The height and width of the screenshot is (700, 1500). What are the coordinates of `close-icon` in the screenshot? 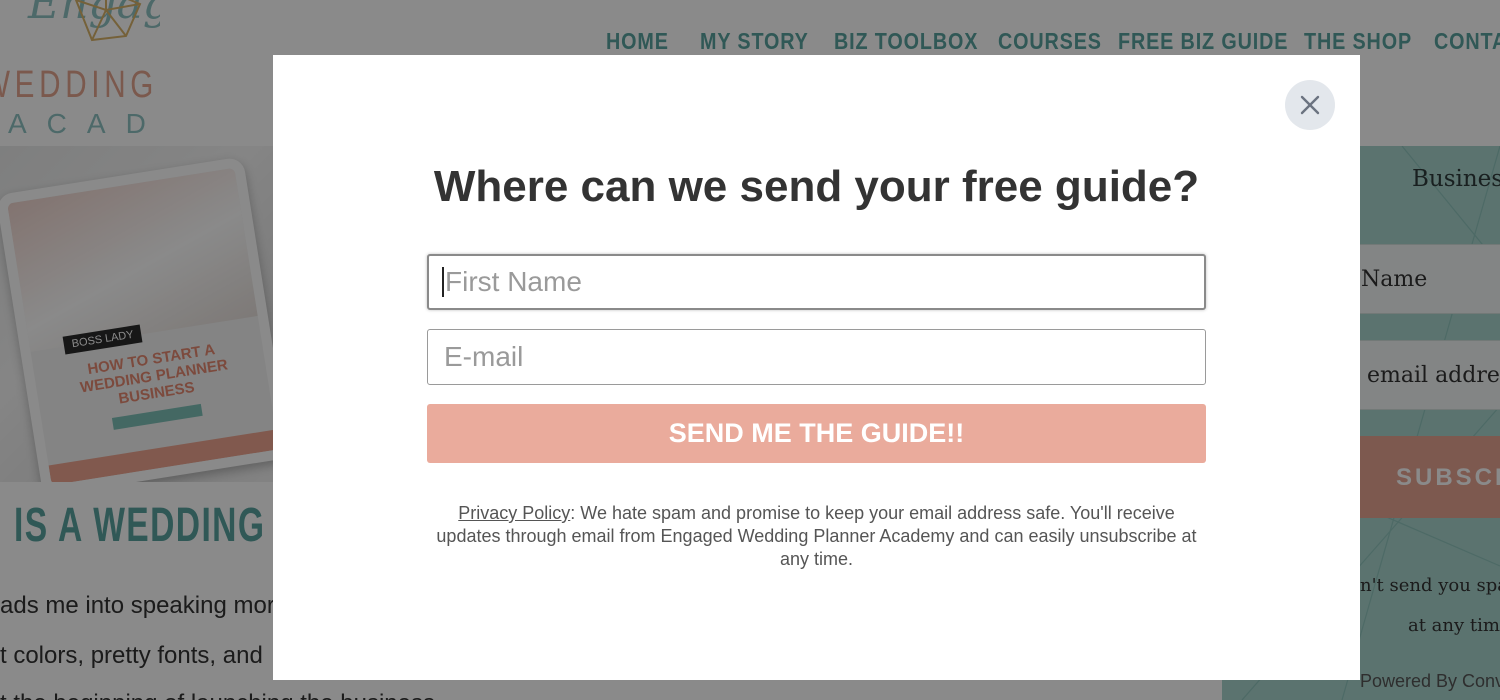 It's located at (1310, 105).